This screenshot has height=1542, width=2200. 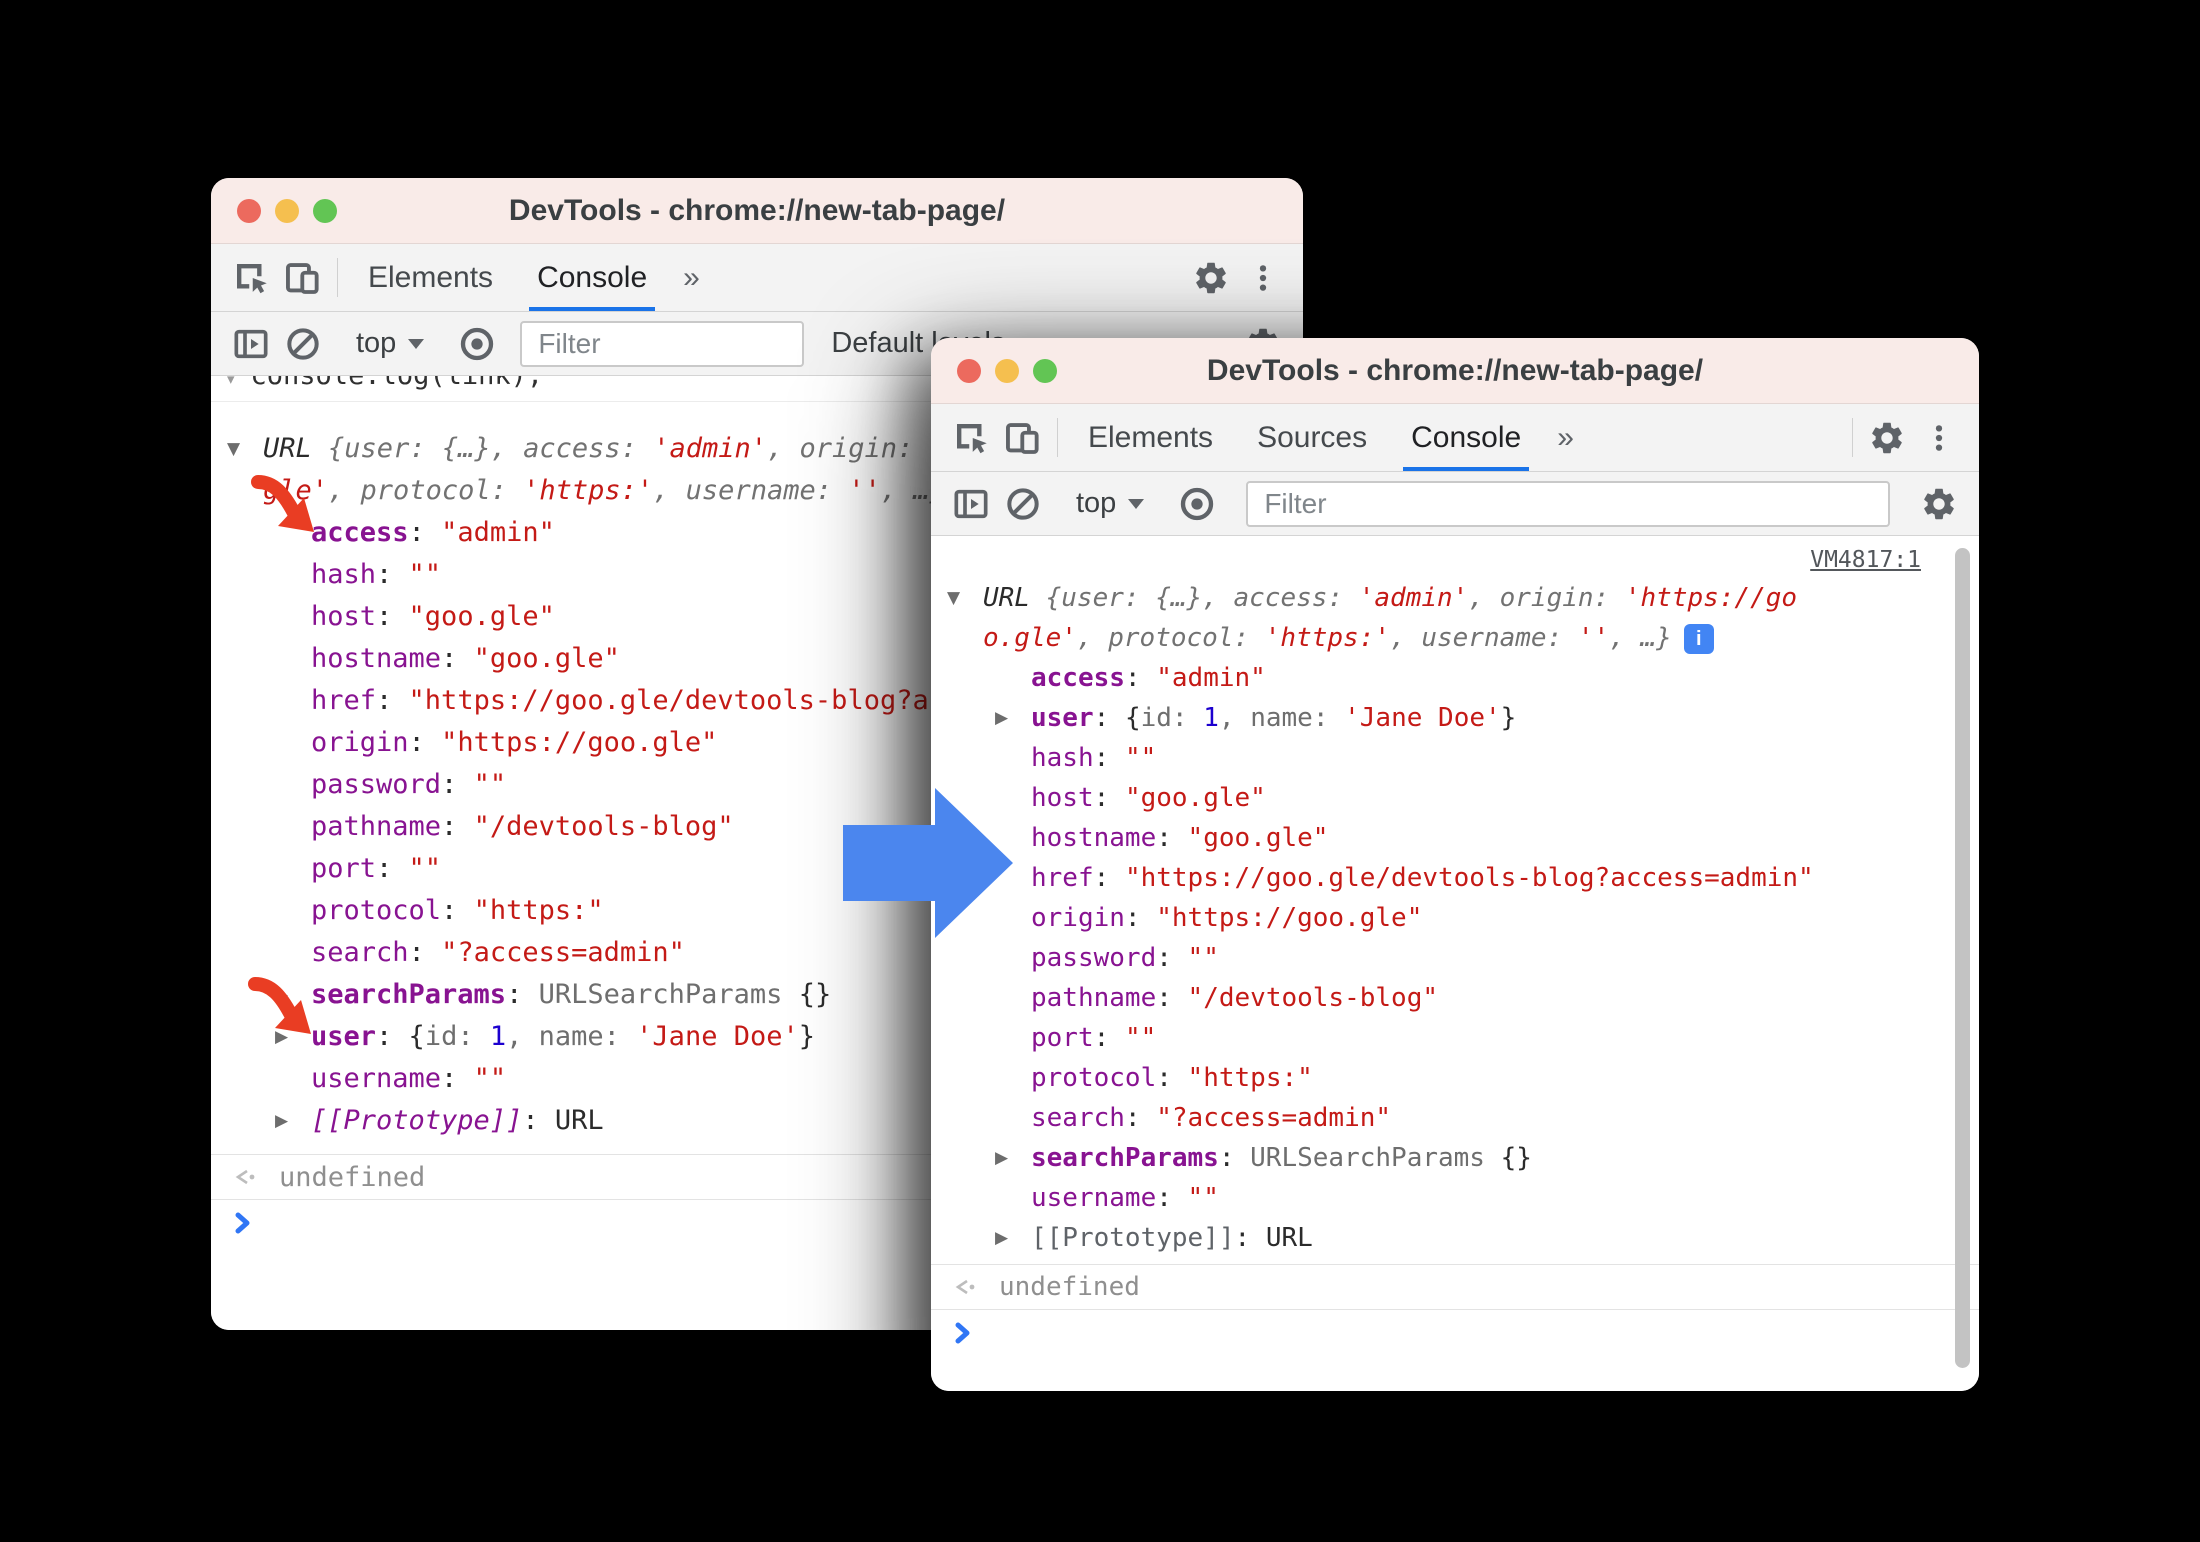 What do you see at coordinates (1463, 718) in the screenshot?
I see `console-row: ▶ user: {id: 1, name: 'Jane Doe'}` at bounding box center [1463, 718].